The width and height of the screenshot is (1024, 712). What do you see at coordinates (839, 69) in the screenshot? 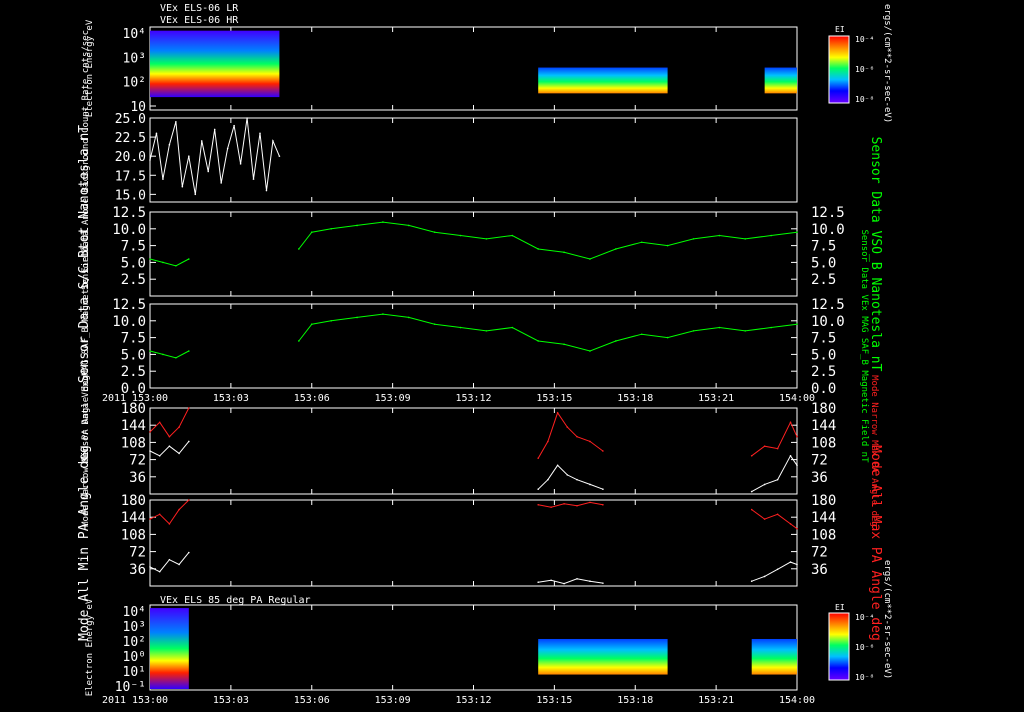
I see `colorbar-top-scale` at bounding box center [839, 69].